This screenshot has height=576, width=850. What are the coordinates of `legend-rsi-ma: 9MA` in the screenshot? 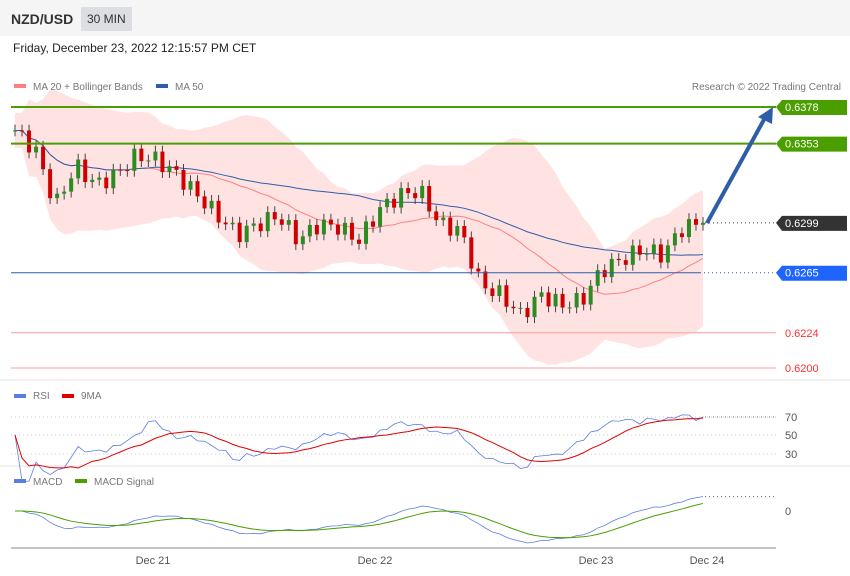 It's located at (91, 396).